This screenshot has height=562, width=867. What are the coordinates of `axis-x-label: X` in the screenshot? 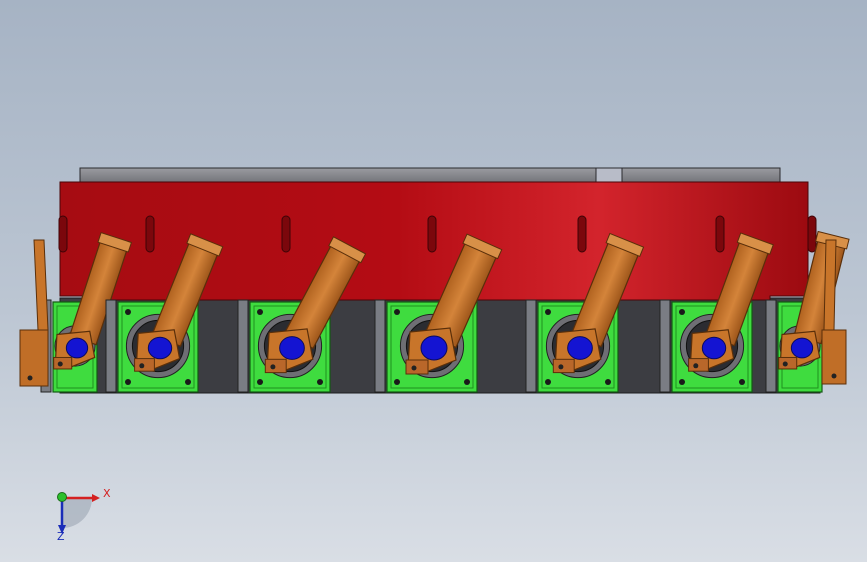 It's located at (107, 493).